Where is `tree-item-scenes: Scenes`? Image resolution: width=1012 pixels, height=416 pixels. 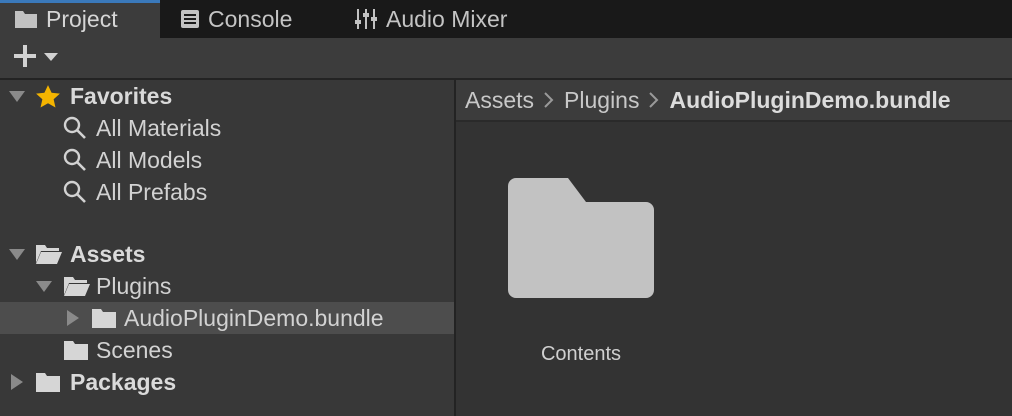
tree-item-scenes: Scenes is located at coordinates (227, 350).